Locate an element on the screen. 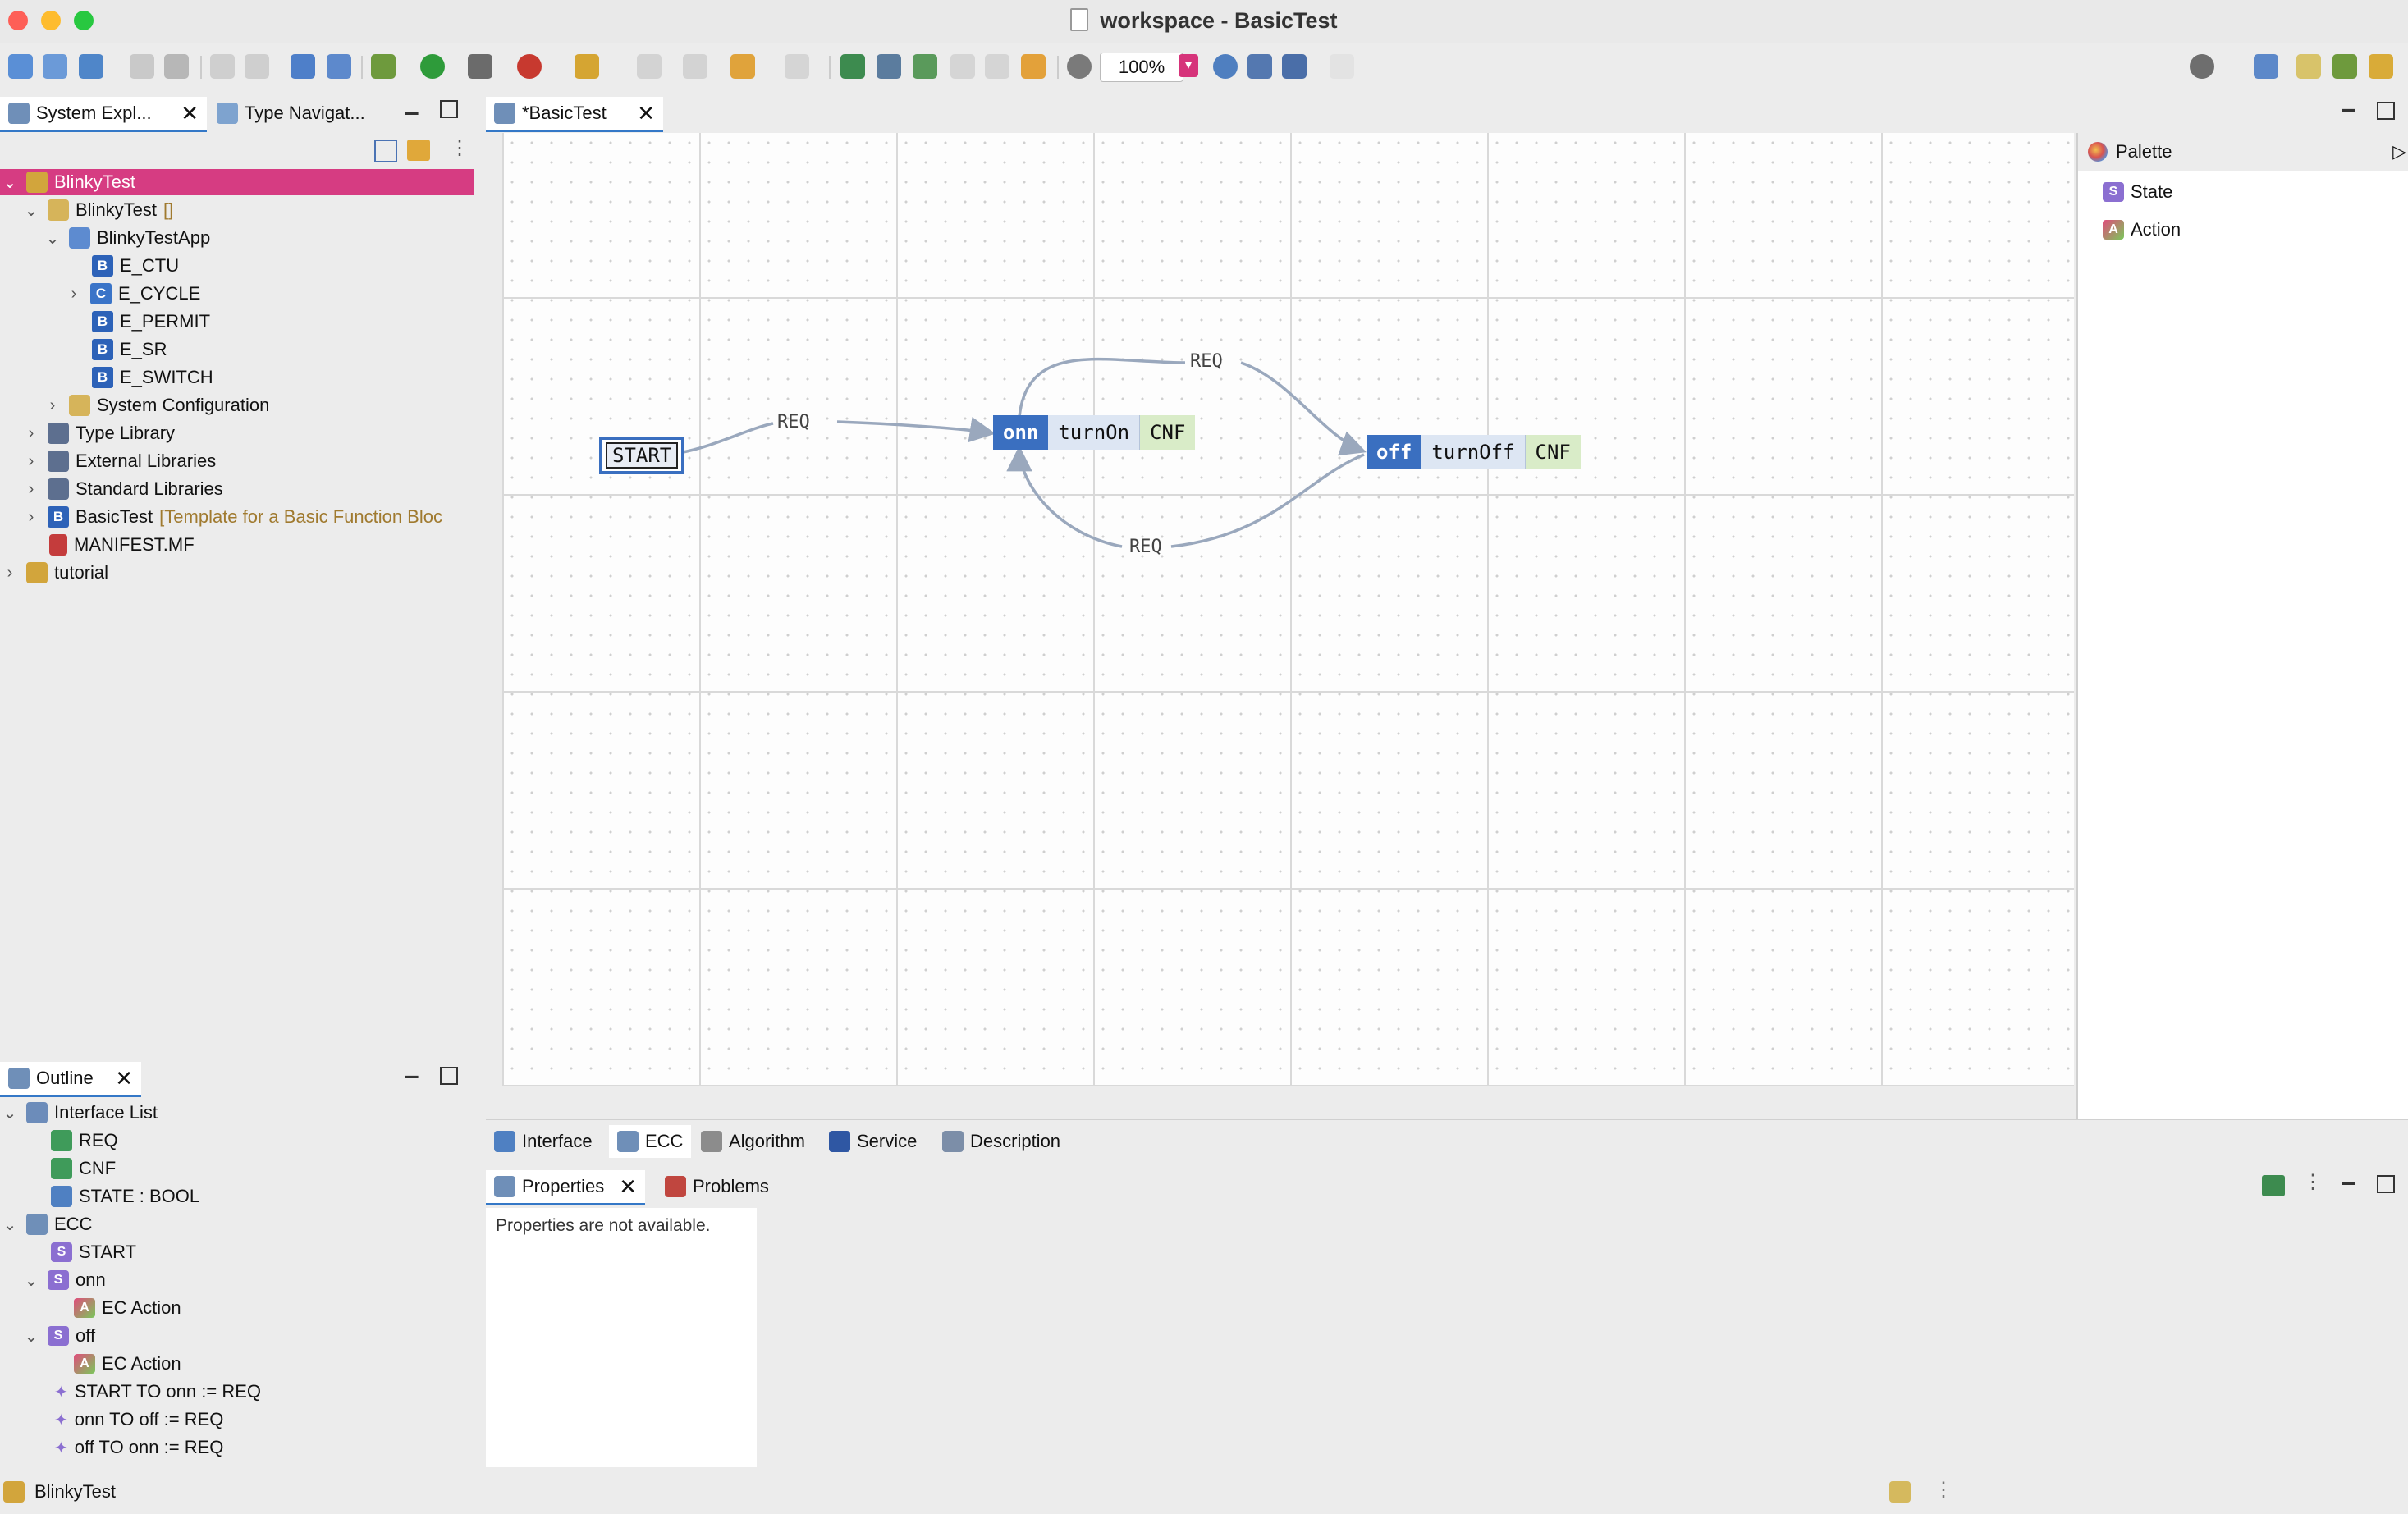 Image resolution: width=2408 pixels, height=1514 pixels. action-onn-algorithm: turnOn is located at coordinates (1095, 433).